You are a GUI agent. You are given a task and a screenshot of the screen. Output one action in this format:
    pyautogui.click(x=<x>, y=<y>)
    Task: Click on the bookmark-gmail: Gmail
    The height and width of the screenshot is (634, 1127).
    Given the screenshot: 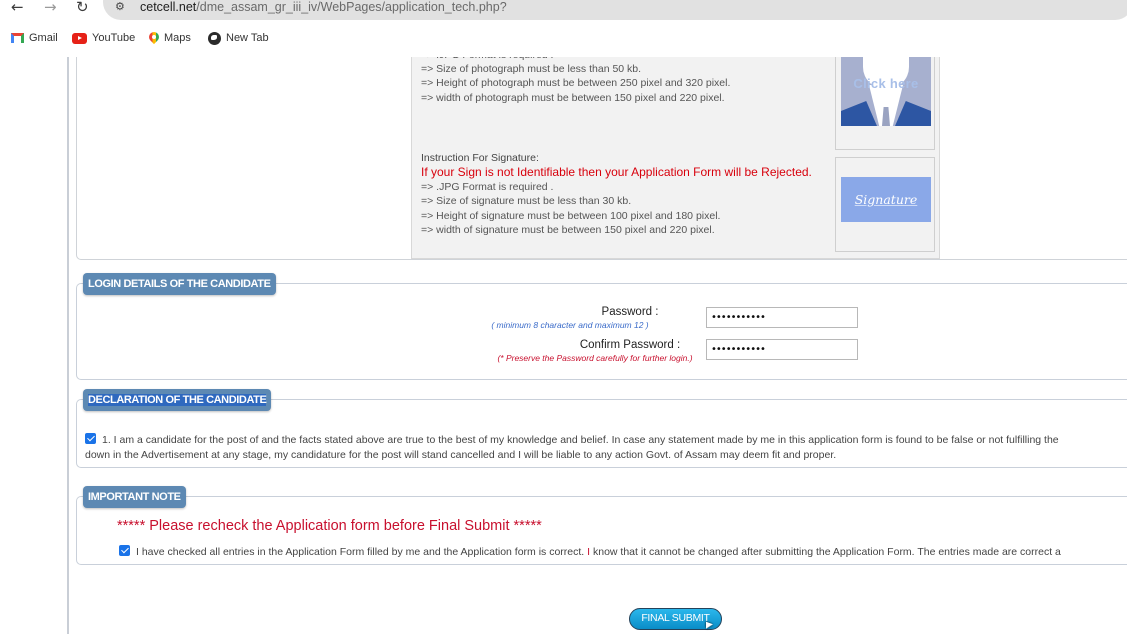 What is the action you would take?
    pyautogui.click(x=34, y=38)
    